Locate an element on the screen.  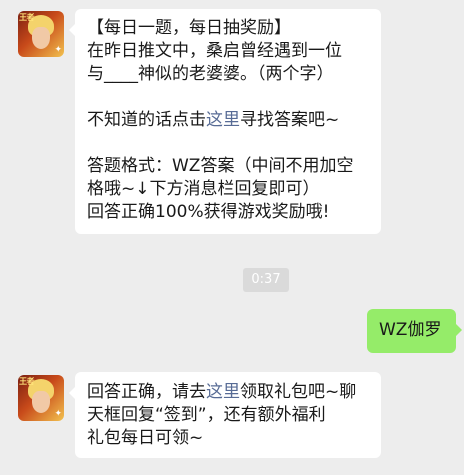
outgoing-message-bubble: WZ伽罗 is located at coordinates (414, 331).